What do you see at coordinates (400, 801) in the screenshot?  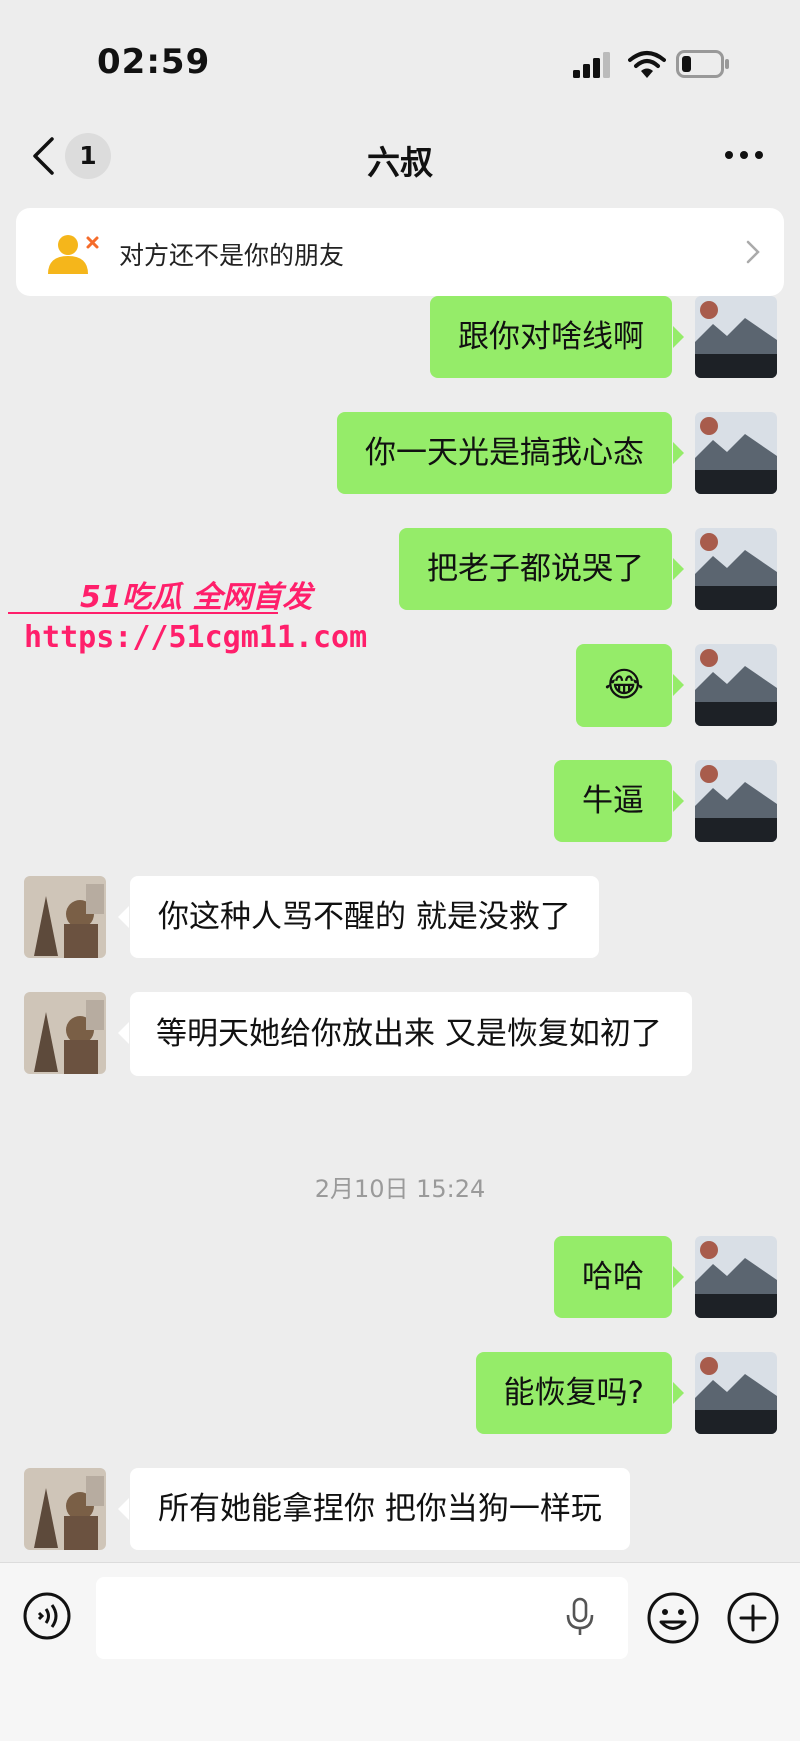 I see `message-row: 牛逼` at bounding box center [400, 801].